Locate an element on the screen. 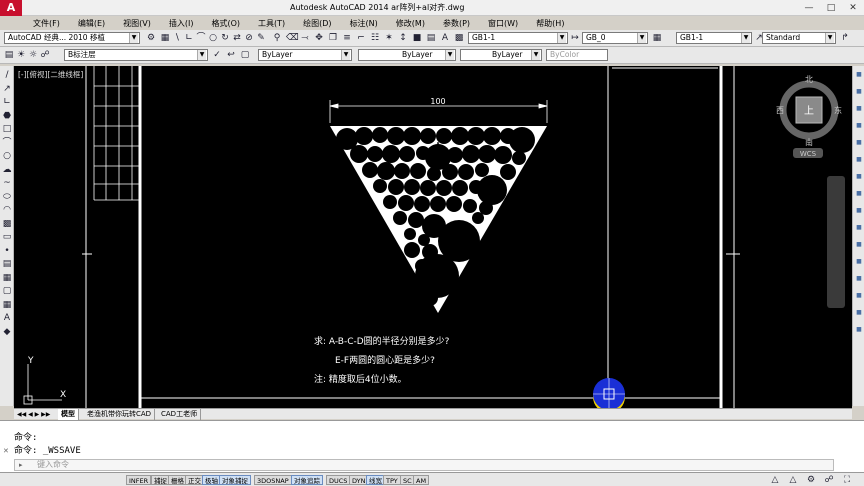 Image resolution: width=864 pixels, height=486 pixels. make-current-icon: ✓ is located at coordinates (217, 55).